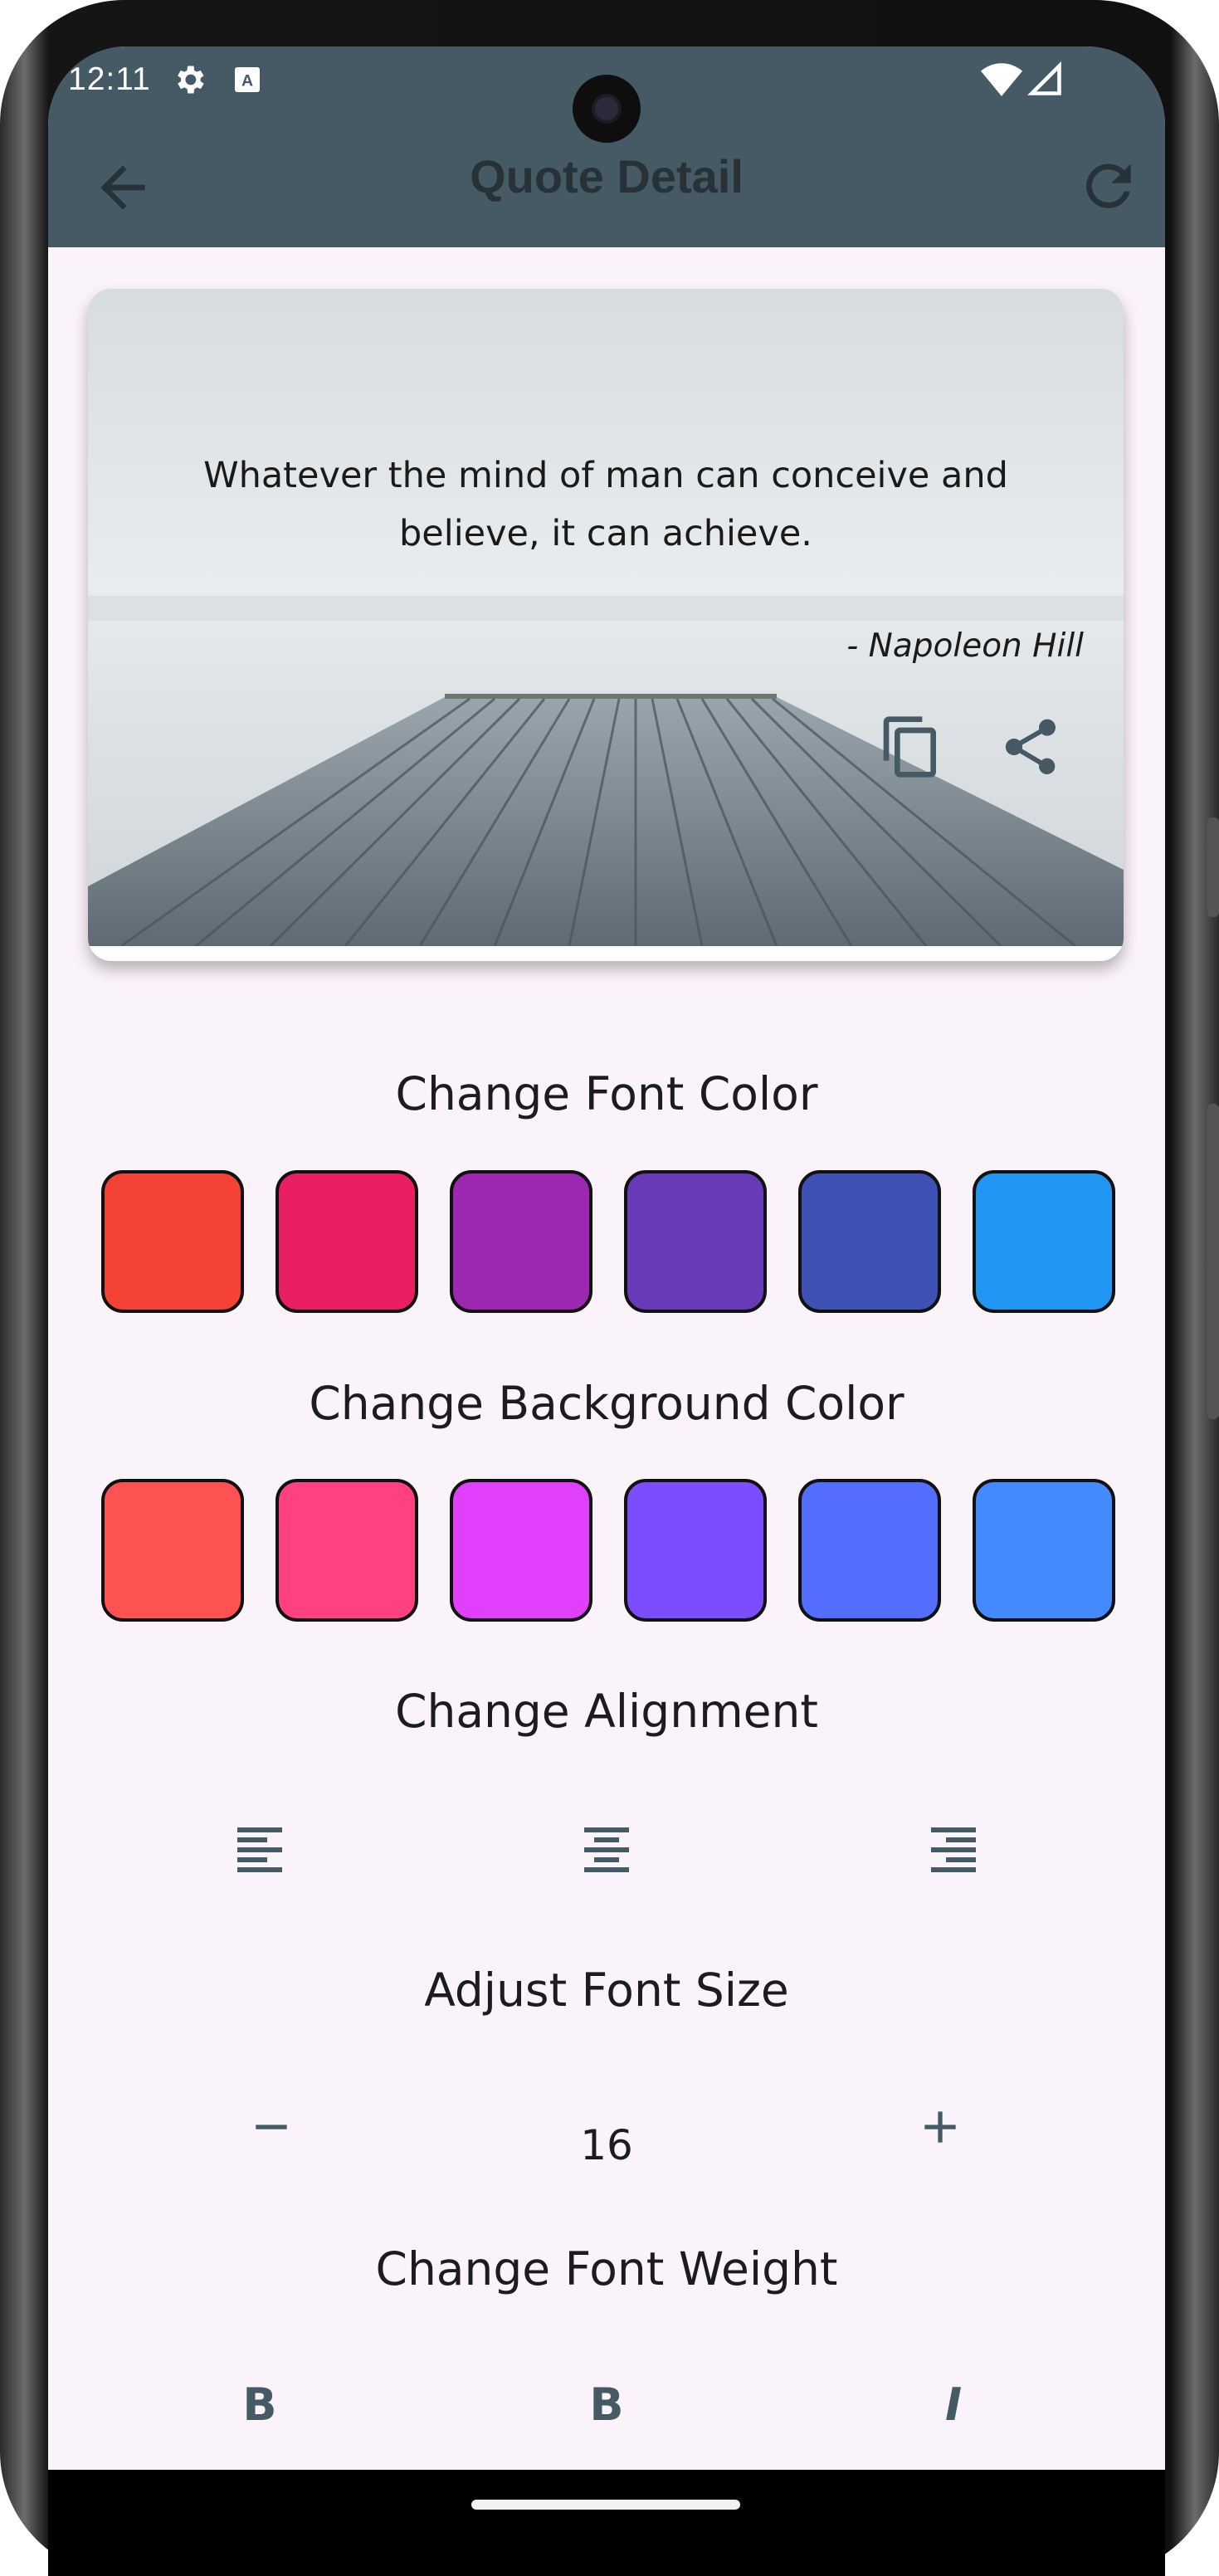  What do you see at coordinates (607, 109) in the screenshot?
I see `front-camera` at bounding box center [607, 109].